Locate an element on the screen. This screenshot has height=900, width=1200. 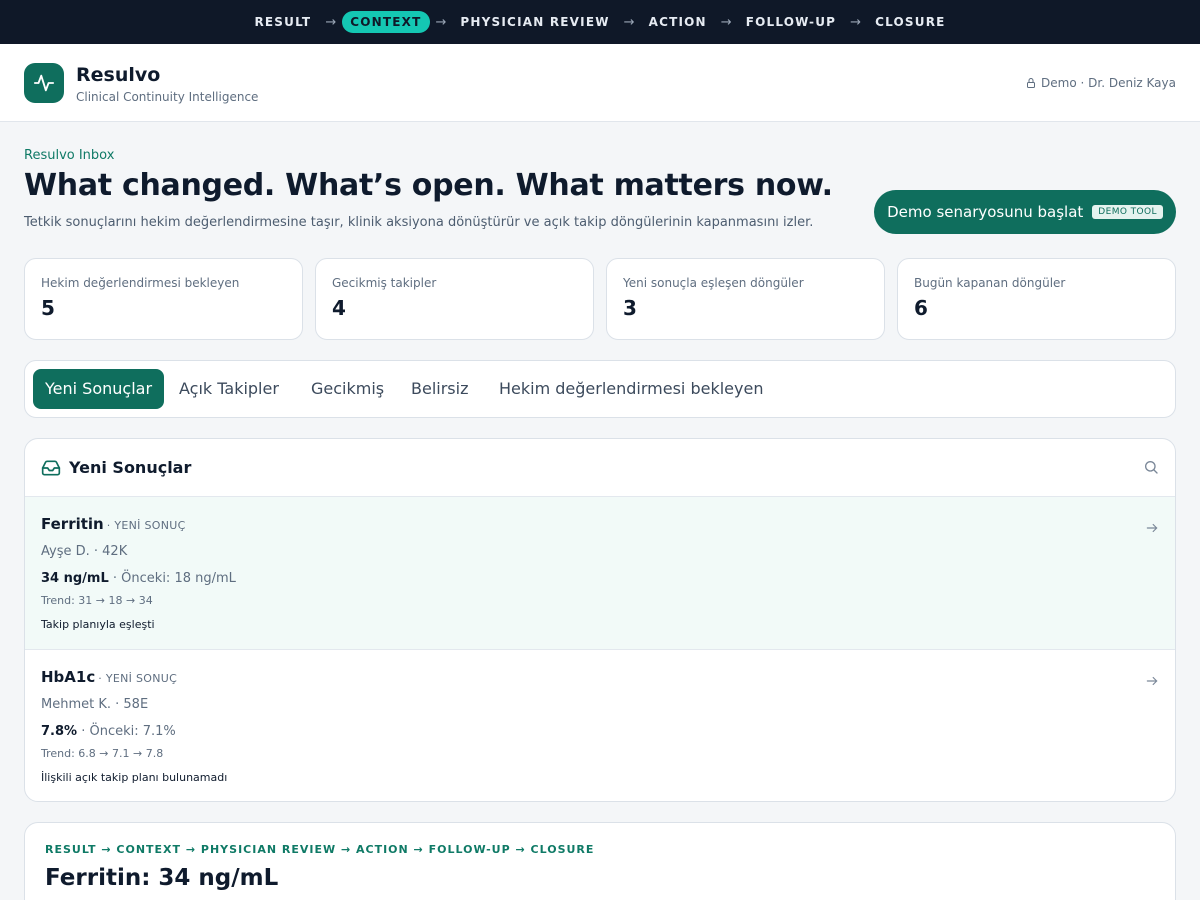
start-demo-label: Demo senaryosunu başlat is located at coordinates (985, 212).